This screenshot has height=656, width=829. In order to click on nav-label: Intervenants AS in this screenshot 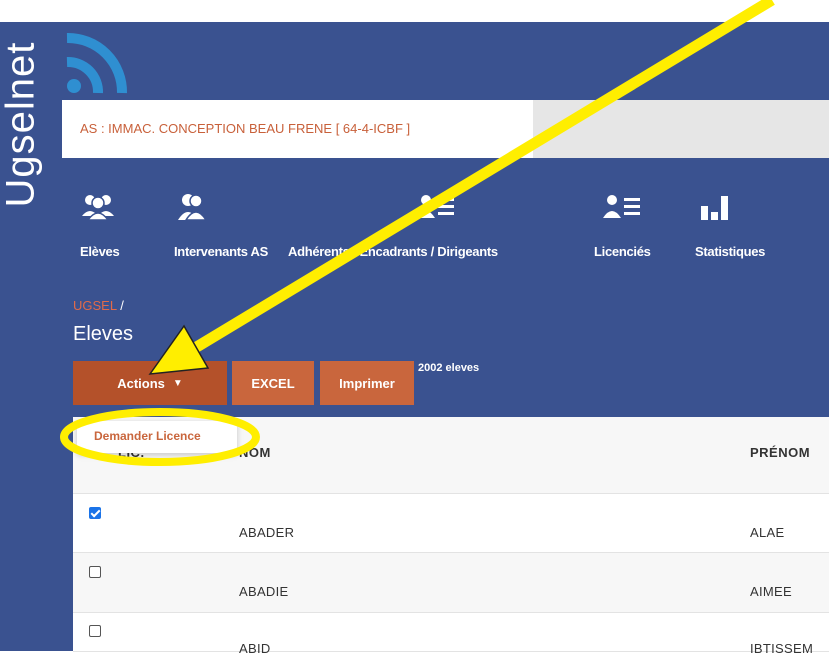, I will do `click(221, 251)`.